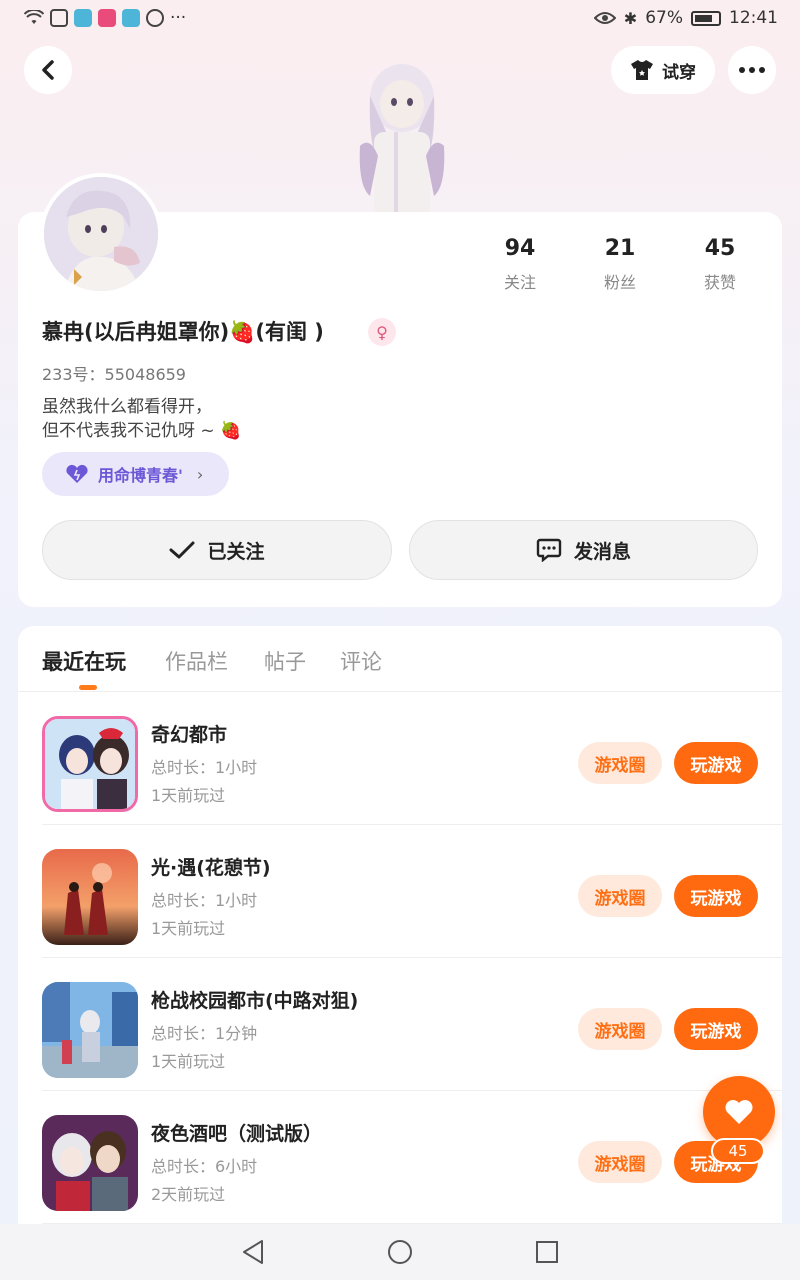 The image size is (800, 1280). Describe the element at coordinates (679, 72) in the screenshot. I see `try-on-label: 试穿` at that location.